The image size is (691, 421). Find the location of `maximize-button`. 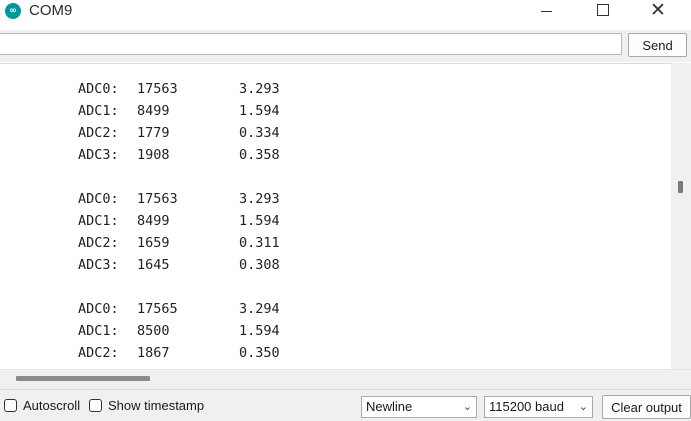

maximize-button is located at coordinates (603, 11).